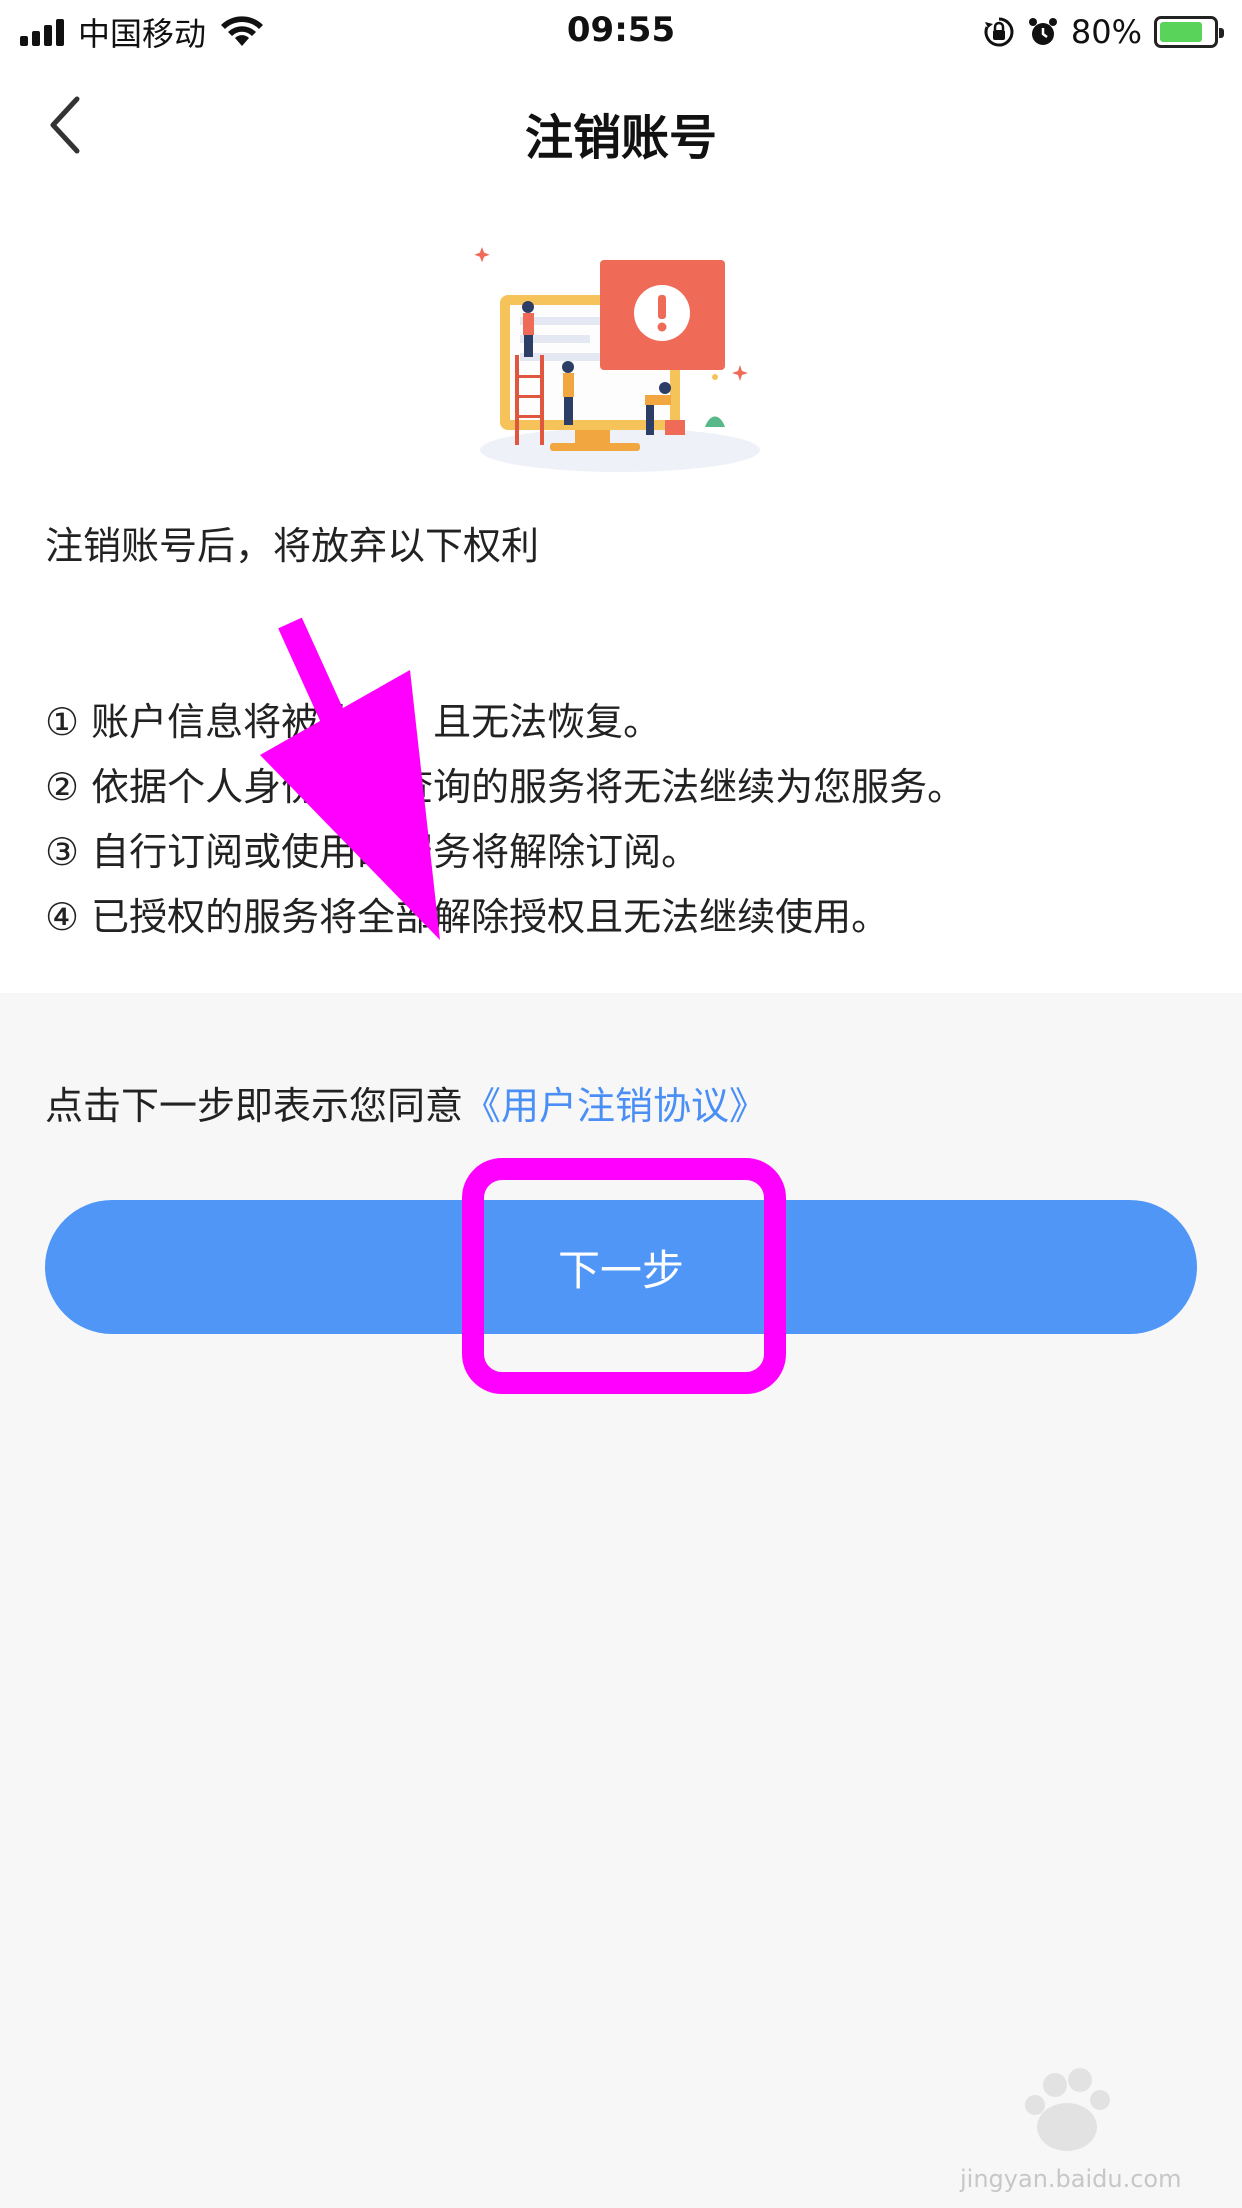  Describe the element at coordinates (615, 1106) in the screenshot. I see `agreement-link: 《用户注销协议》` at that location.